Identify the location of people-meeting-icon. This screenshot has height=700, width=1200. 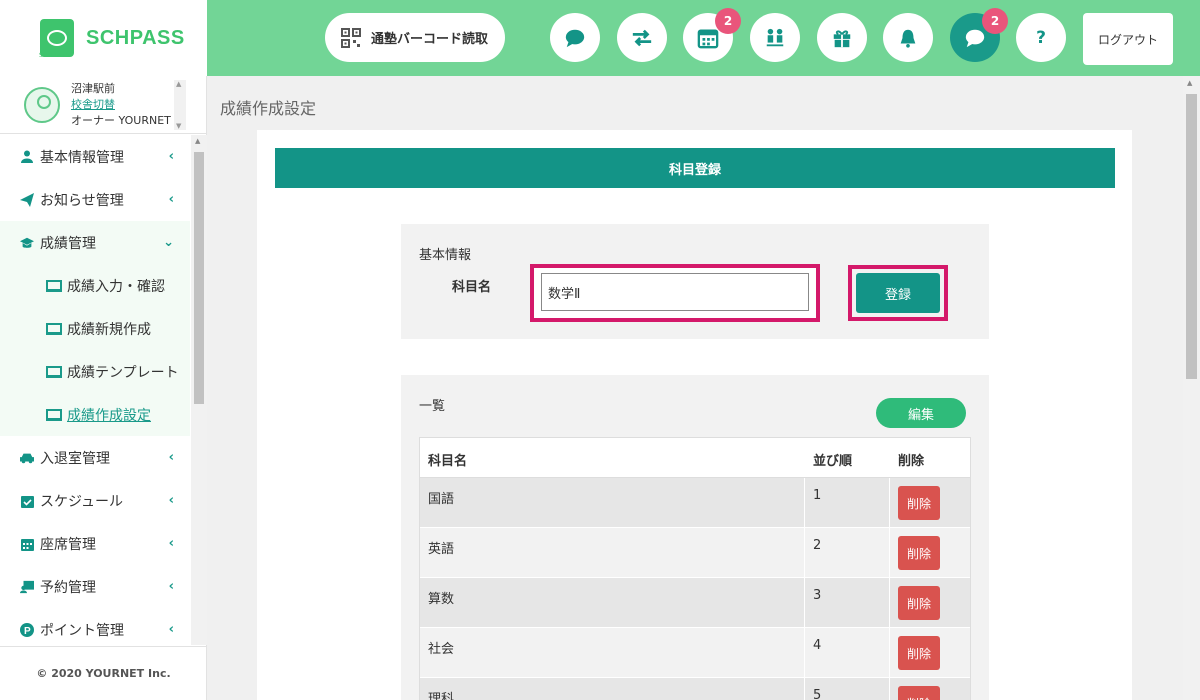
(775, 37).